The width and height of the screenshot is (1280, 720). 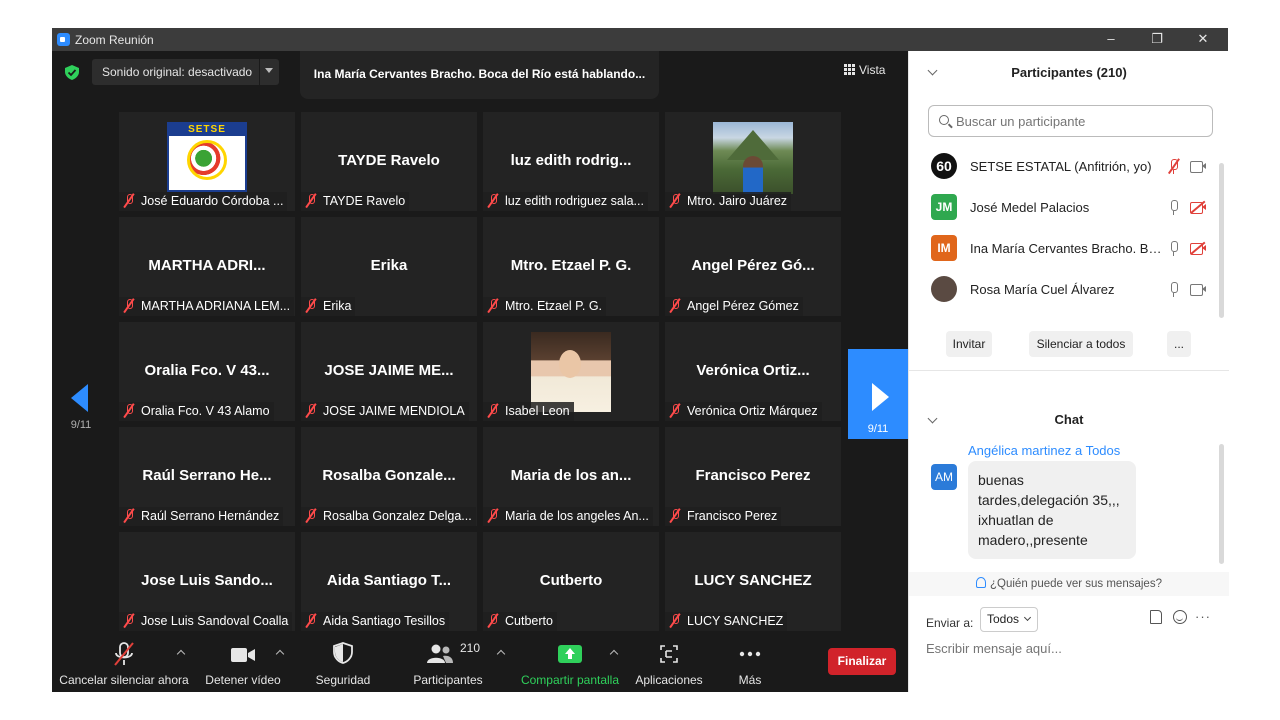 What do you see at coordinates (1221, 240) in the screenshot?
I see `participants-scrollbar` at bounding box center [1221, 240].